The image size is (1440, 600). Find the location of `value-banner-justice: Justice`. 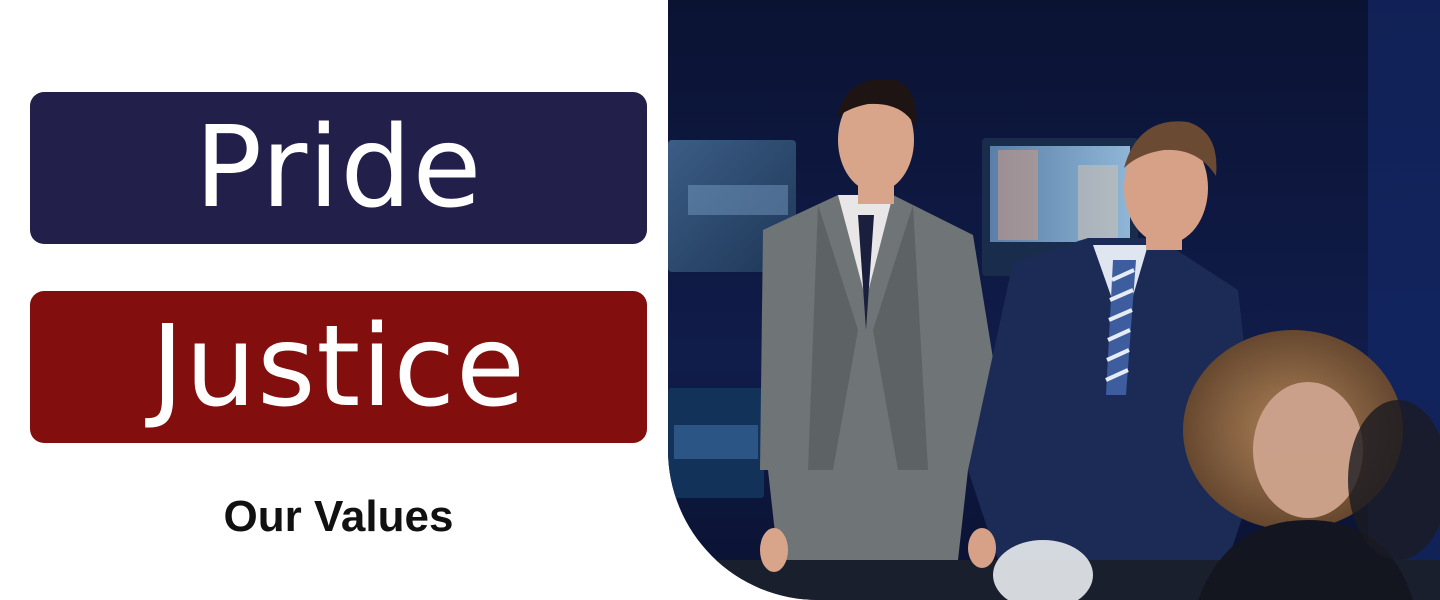

value-banner-justice: Justice is located at coordinates (338, 367).